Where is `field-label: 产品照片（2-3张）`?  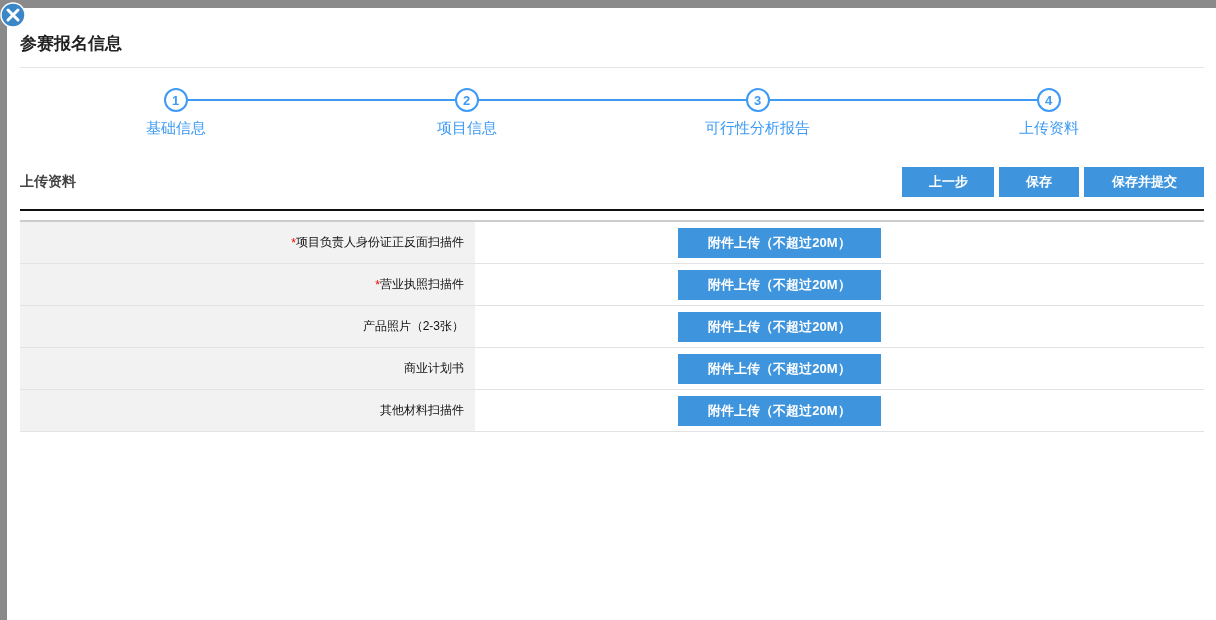
field-label: 产品照片（2-3张） is located at coordinates (413, 326).